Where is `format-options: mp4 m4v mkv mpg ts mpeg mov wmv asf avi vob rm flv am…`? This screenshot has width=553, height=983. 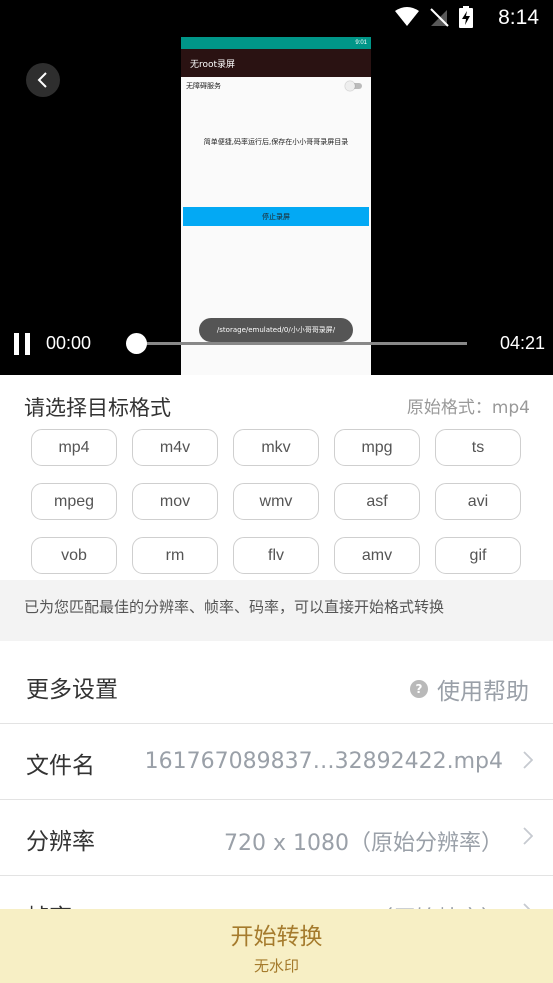 format-options: mp4 m4v mkv mpg ts mpeg mov wmv asf avi vob rm flv am… is located at coordinates (277, 501).